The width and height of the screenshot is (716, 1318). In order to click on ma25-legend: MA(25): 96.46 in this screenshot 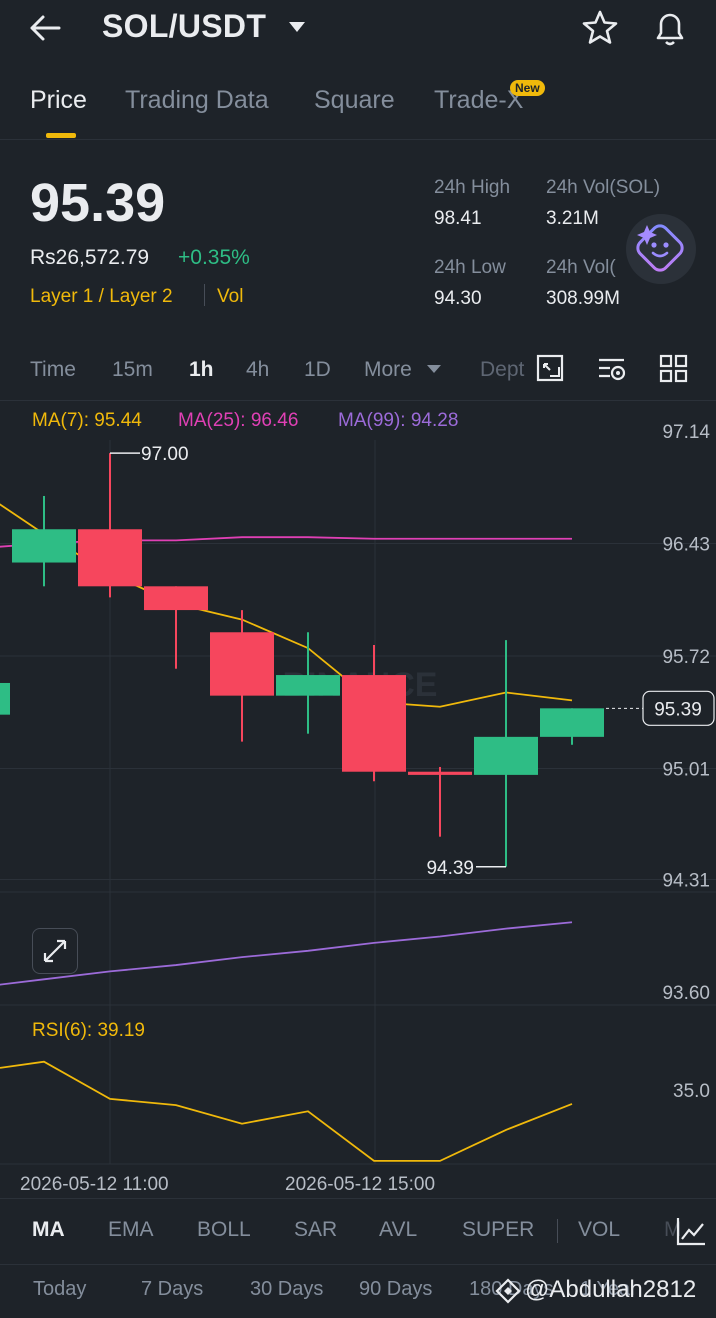, I will do `click(238, 420)`.